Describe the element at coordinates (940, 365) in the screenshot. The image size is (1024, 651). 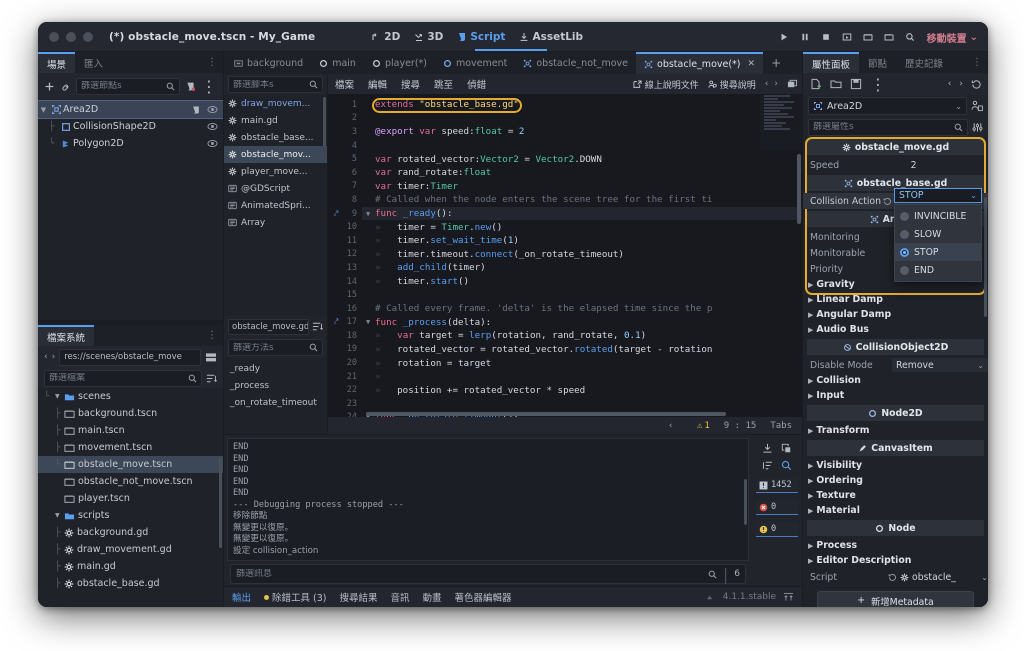
I see `property-value-select: Remove ⌄` at that location.